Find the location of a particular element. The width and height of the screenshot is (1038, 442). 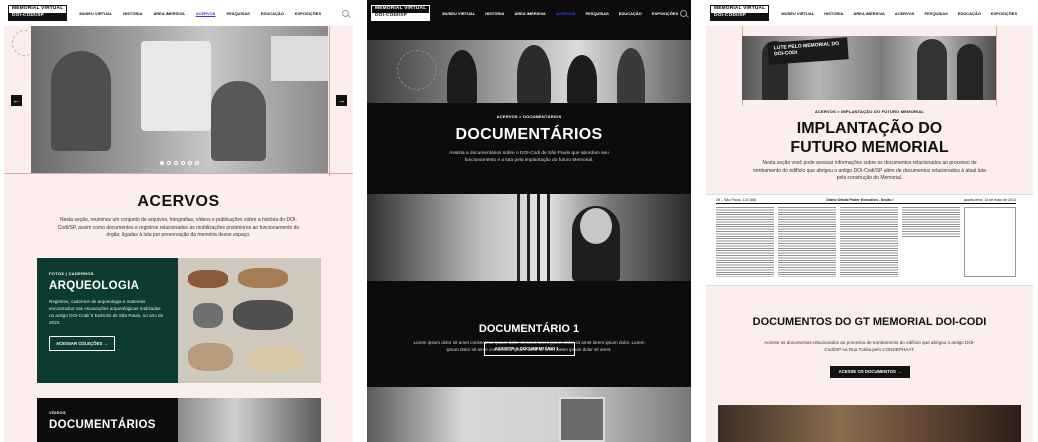

access-collections-button: ACESSAR COLEÇÕES → is located at coordinates (82, 343).